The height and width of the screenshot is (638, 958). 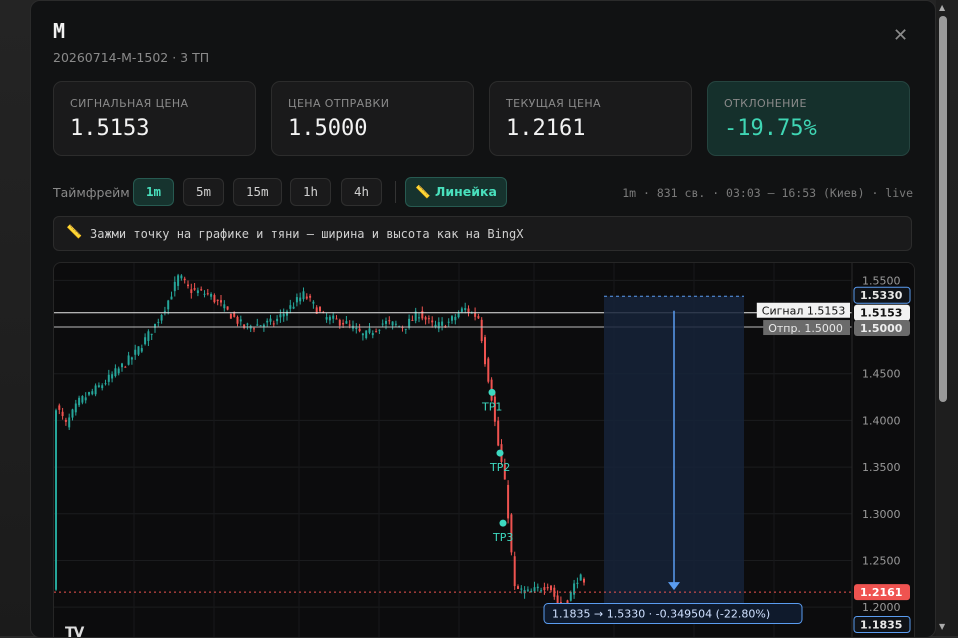 What do you see at coordinates (943, 209) in the screenshot?
I see `scrollbar-thumb` at bounding box center [943, 209].